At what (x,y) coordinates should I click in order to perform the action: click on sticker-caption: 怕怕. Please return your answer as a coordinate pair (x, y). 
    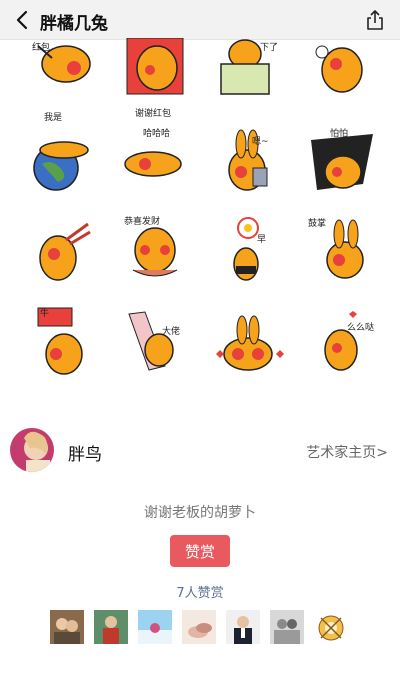
    Looking at the image, I should click on (339, 133).